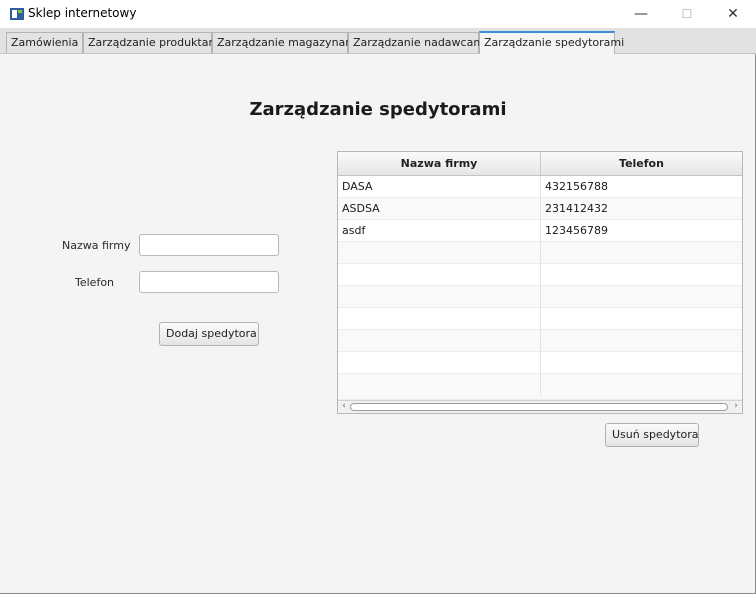 The width and height of the screenshot is (756, 594). I want to click on page-title: Zarządzanie spedytorami, so click(378, 109).